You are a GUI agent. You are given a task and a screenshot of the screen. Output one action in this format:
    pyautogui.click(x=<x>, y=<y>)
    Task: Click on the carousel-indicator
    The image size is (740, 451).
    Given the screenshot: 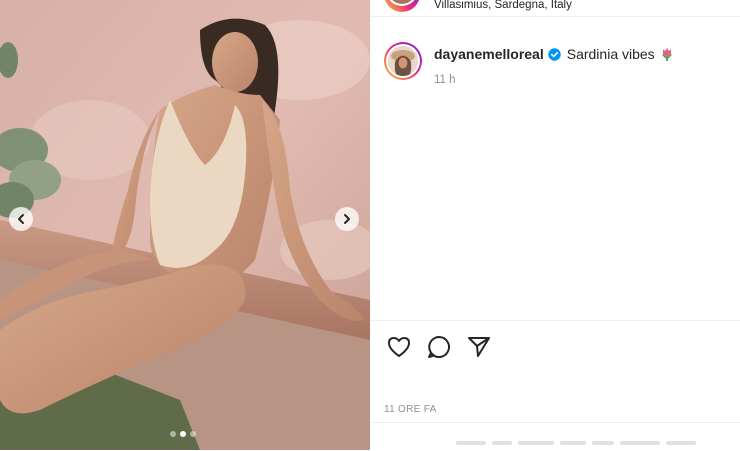 What is the action you would take?
    pyautogui.click(x=183, y=434)
    